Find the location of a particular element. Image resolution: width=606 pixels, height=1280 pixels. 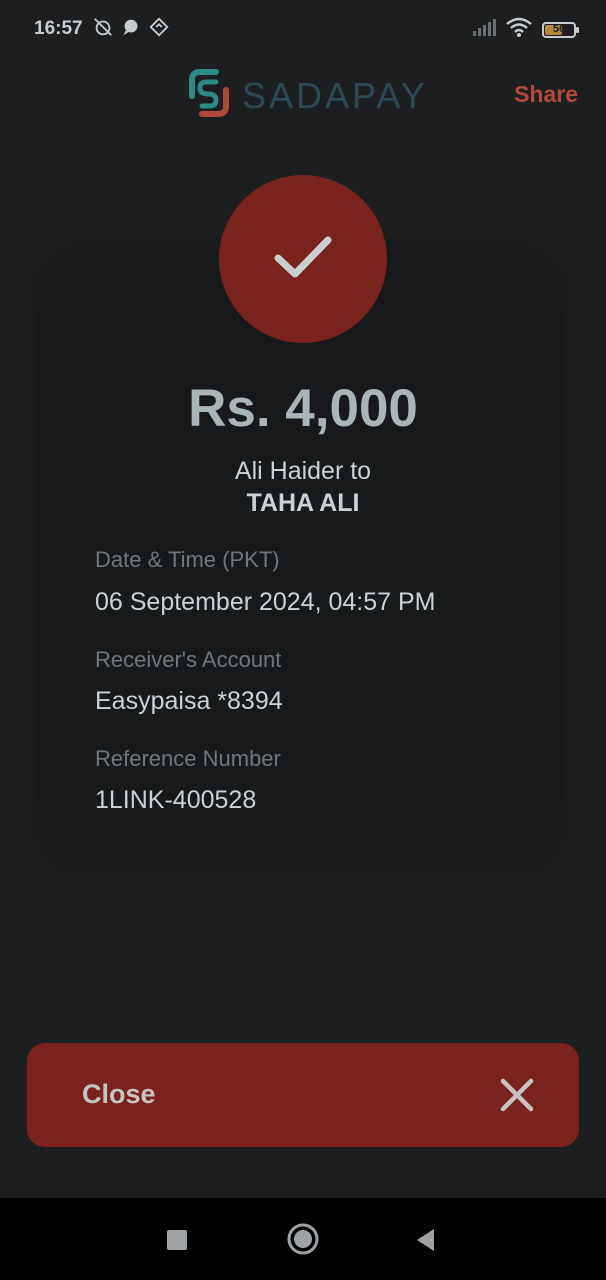

receiver-name: TAHA ALI is located at coordinates (303, 503).